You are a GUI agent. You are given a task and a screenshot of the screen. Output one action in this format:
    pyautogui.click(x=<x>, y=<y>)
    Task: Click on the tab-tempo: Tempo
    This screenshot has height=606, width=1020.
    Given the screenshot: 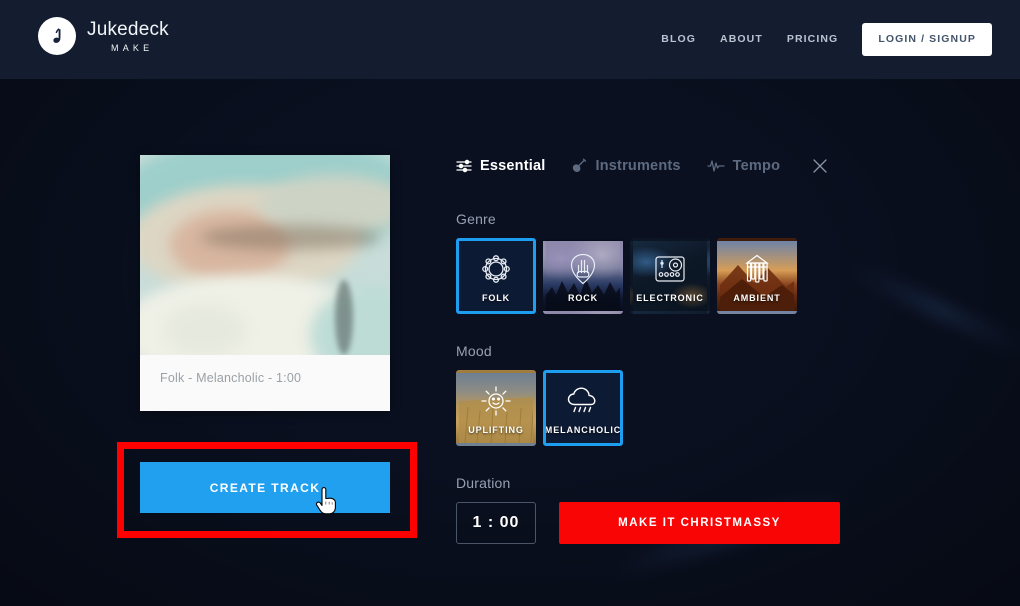 What is the action you would take?
    pyautogui.click(x=743, y=166)
    